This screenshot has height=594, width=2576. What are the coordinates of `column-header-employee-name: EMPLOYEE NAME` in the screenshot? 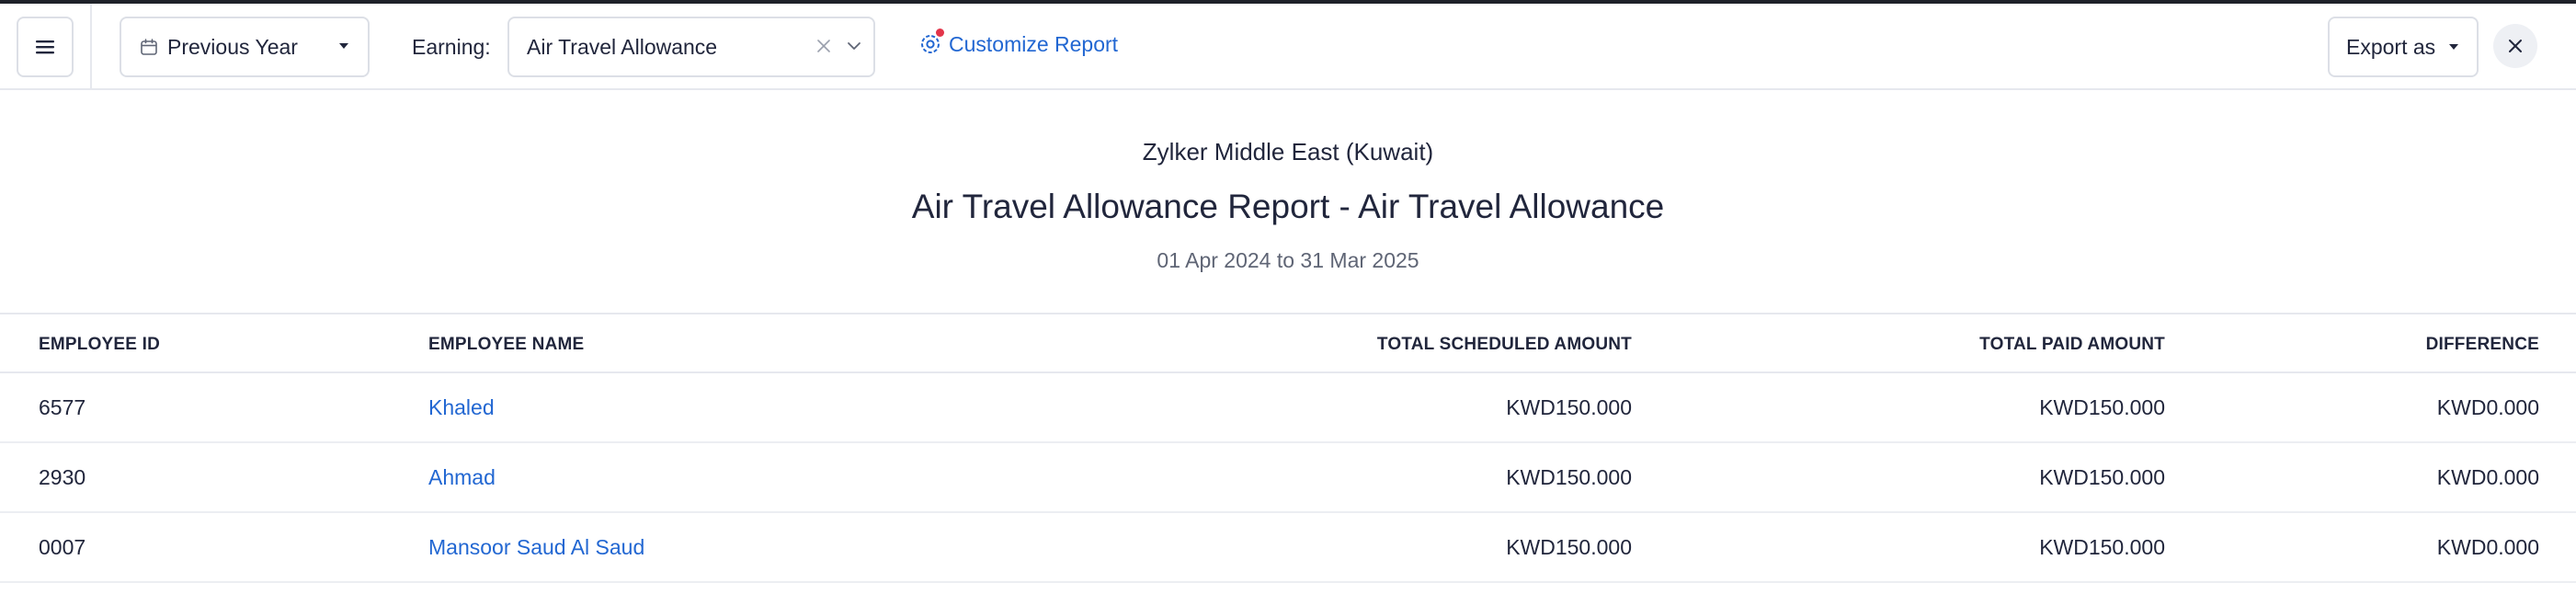 It's located at (506, 345).